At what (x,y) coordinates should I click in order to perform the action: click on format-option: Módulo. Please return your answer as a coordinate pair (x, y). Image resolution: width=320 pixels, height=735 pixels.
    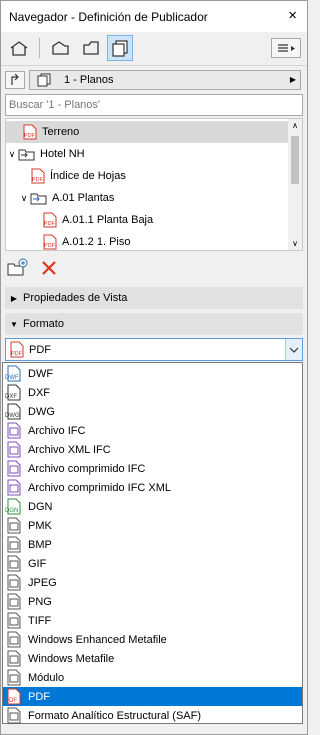
    Looking at the image, I should click on (152, 677).